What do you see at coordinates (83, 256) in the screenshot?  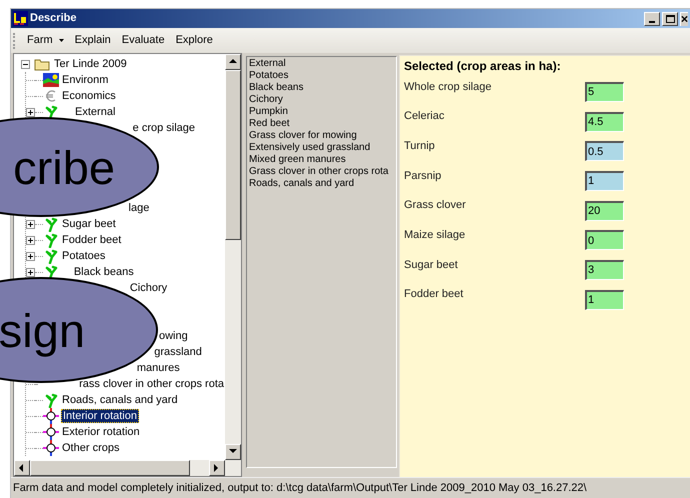 I see `tree-item: Potatoes` at bounding box center [83, 256].